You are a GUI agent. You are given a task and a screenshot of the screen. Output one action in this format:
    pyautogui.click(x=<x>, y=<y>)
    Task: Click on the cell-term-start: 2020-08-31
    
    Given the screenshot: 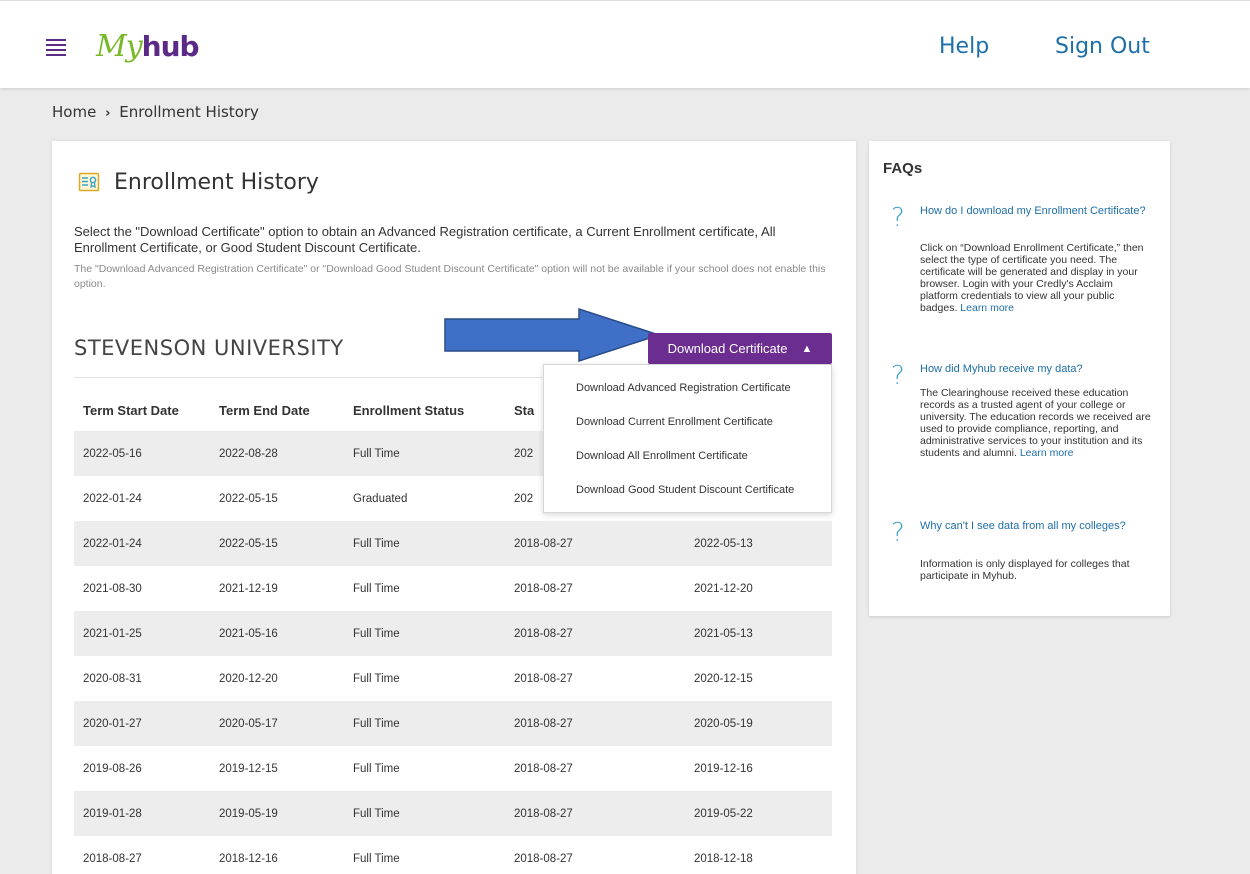 What is the action you would take?
    pyautogui.click(x=112, y=678)
    